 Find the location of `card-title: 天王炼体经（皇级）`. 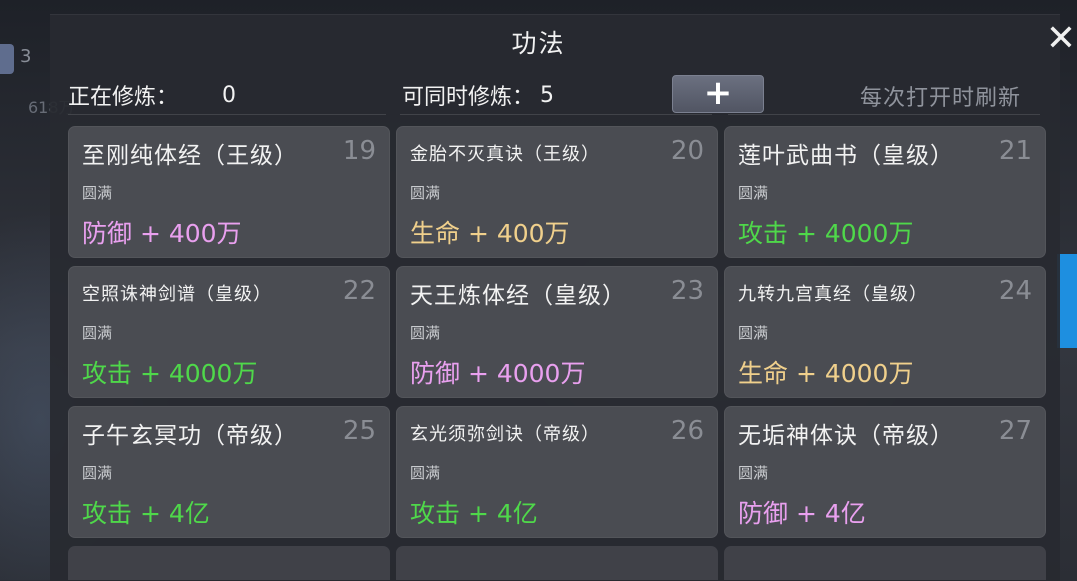

card-title: 天王炼体经（皇级） is located at coordinates (518, 296).